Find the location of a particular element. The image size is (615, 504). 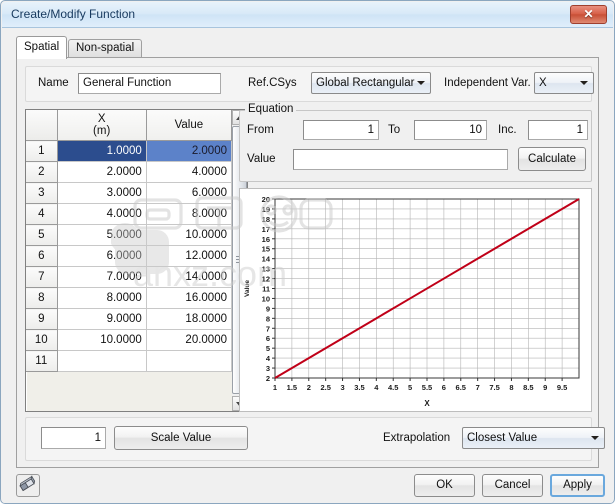

cell-x: 10.0000 is located at coordinates (102, 340).